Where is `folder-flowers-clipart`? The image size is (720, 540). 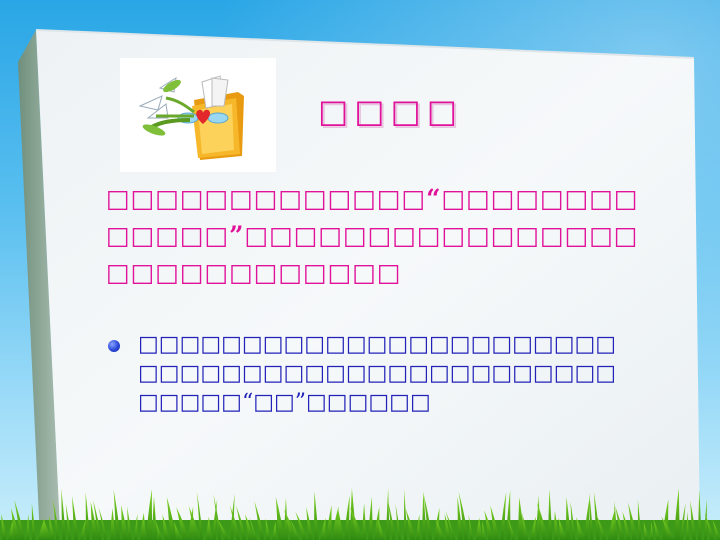 folder-flowers-clipart is located at coordinates (198, 115).